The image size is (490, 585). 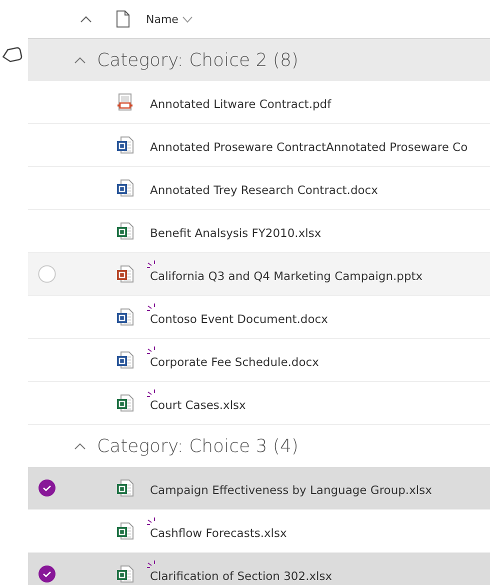 What do you see at coordinates (86, 19) in the screenshot?
I see `collapse-all-icon` at bounding box center [86, 19].